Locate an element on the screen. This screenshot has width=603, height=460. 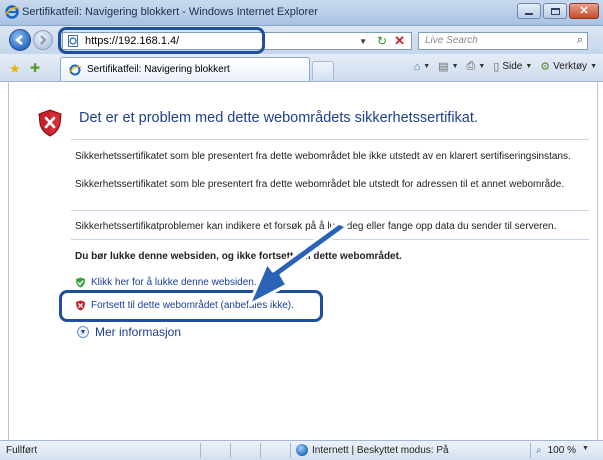
favorites-star-icon: ★ is located at coordinates (15, 69).